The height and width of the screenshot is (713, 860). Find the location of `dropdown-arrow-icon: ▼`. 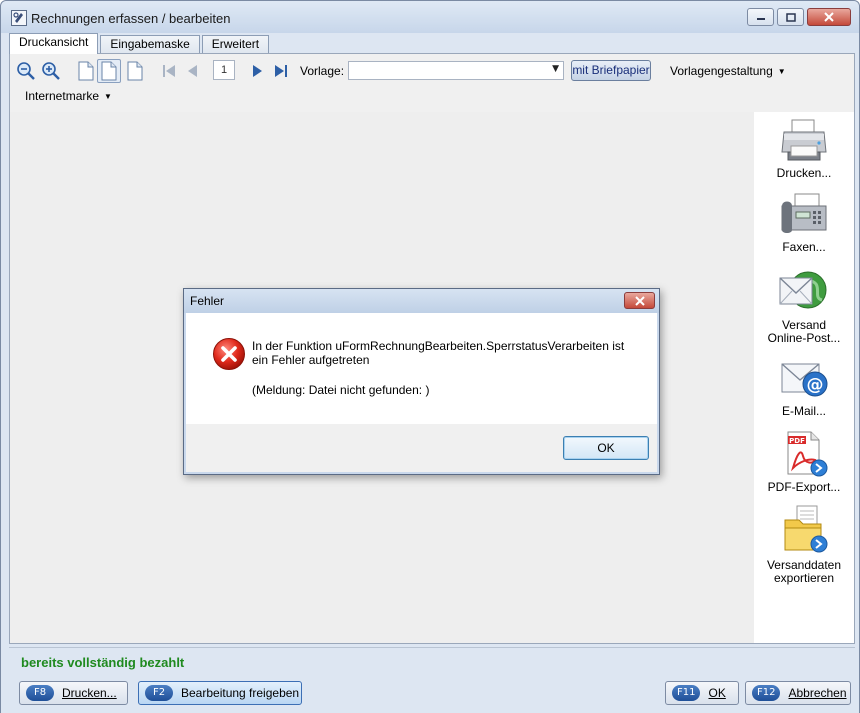

dropdown-arrow-icon: ▼ is located at coordinates (555, 69).